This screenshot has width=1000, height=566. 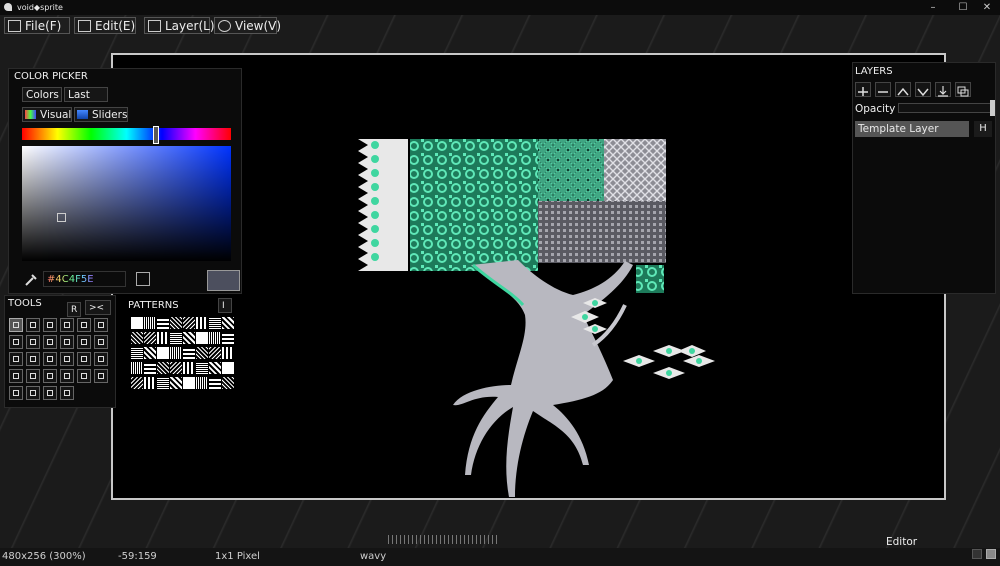 What do you see at coordinates (933, 7) in the screenshot?
I see `minimize-button: –` at bounding box center [933, 7].